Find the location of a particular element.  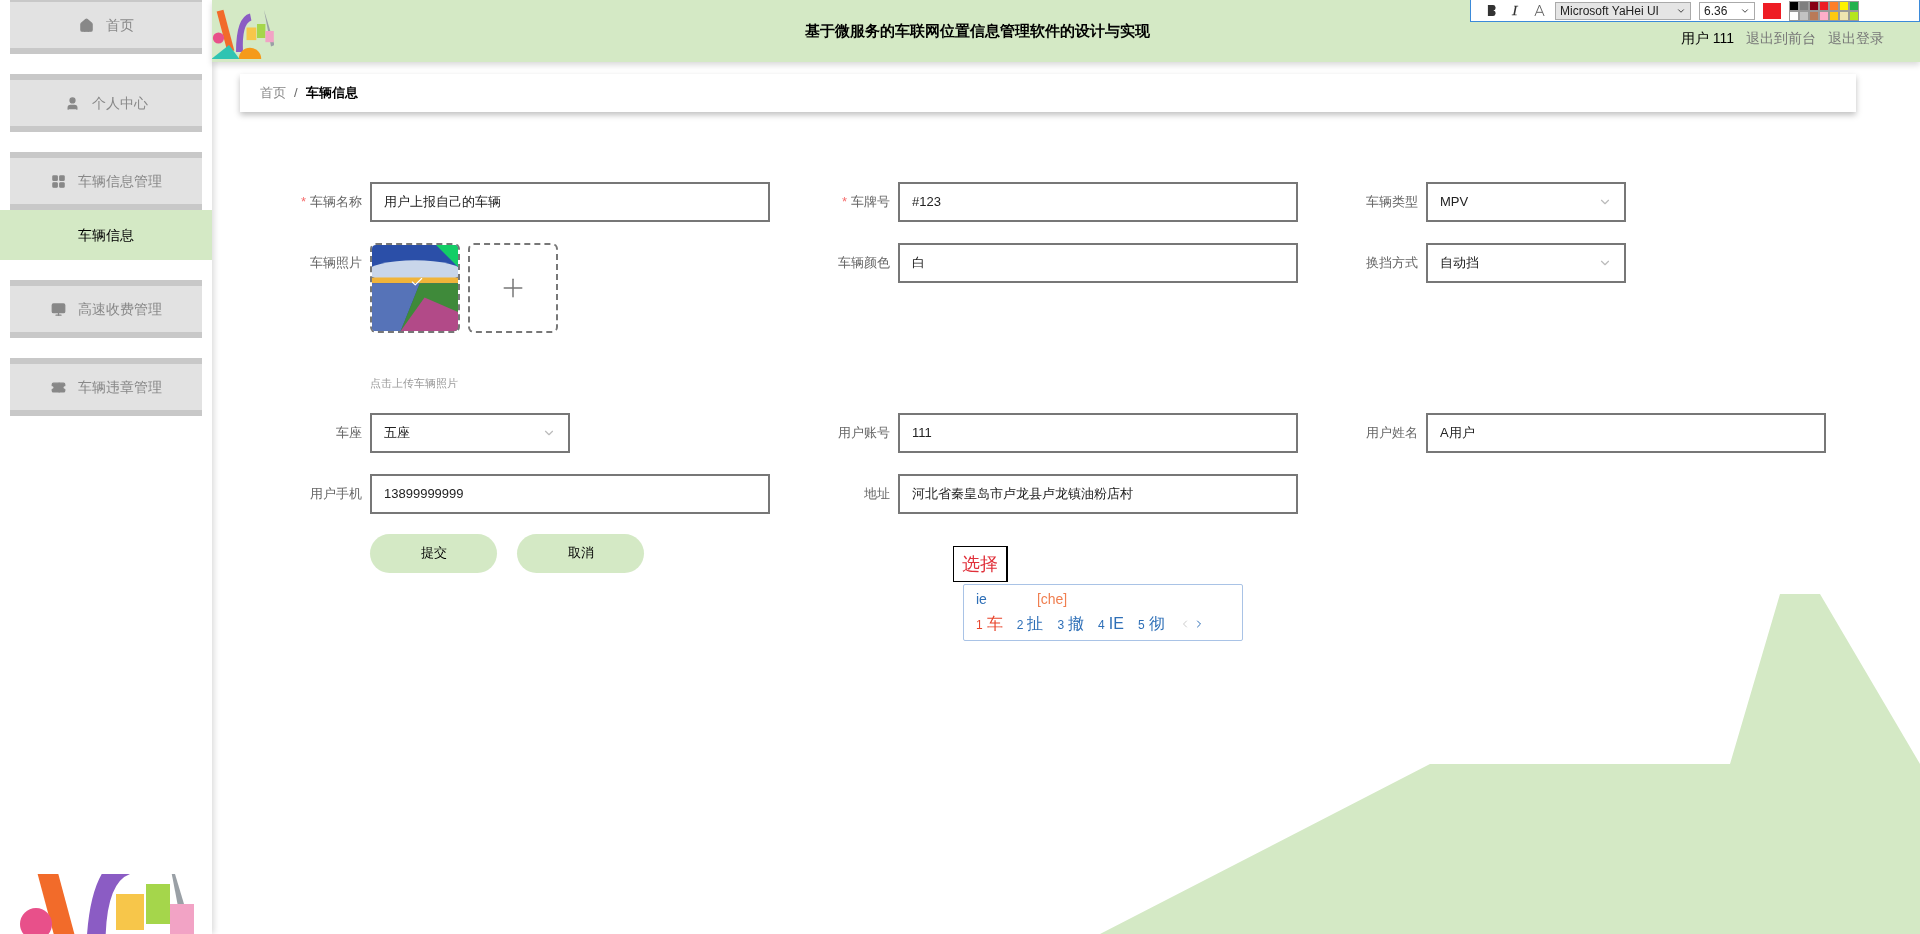

field-label: 地址 is located at coordinates (877, 493).